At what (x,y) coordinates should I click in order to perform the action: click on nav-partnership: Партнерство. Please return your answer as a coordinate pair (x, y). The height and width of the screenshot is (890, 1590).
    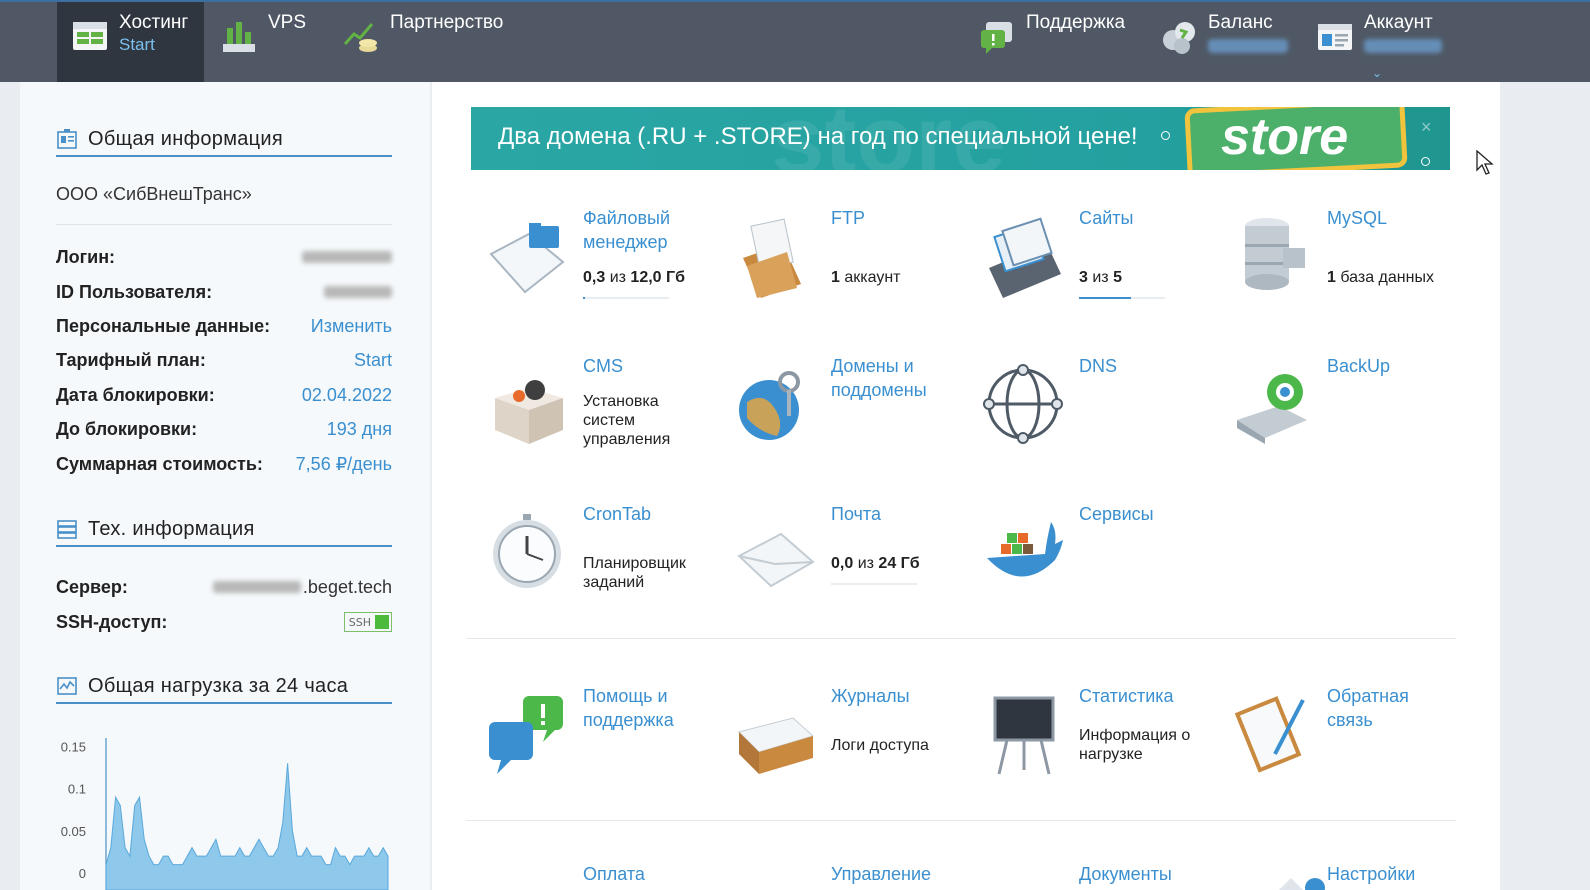
    Looking at the image, I should click on (432, 42).